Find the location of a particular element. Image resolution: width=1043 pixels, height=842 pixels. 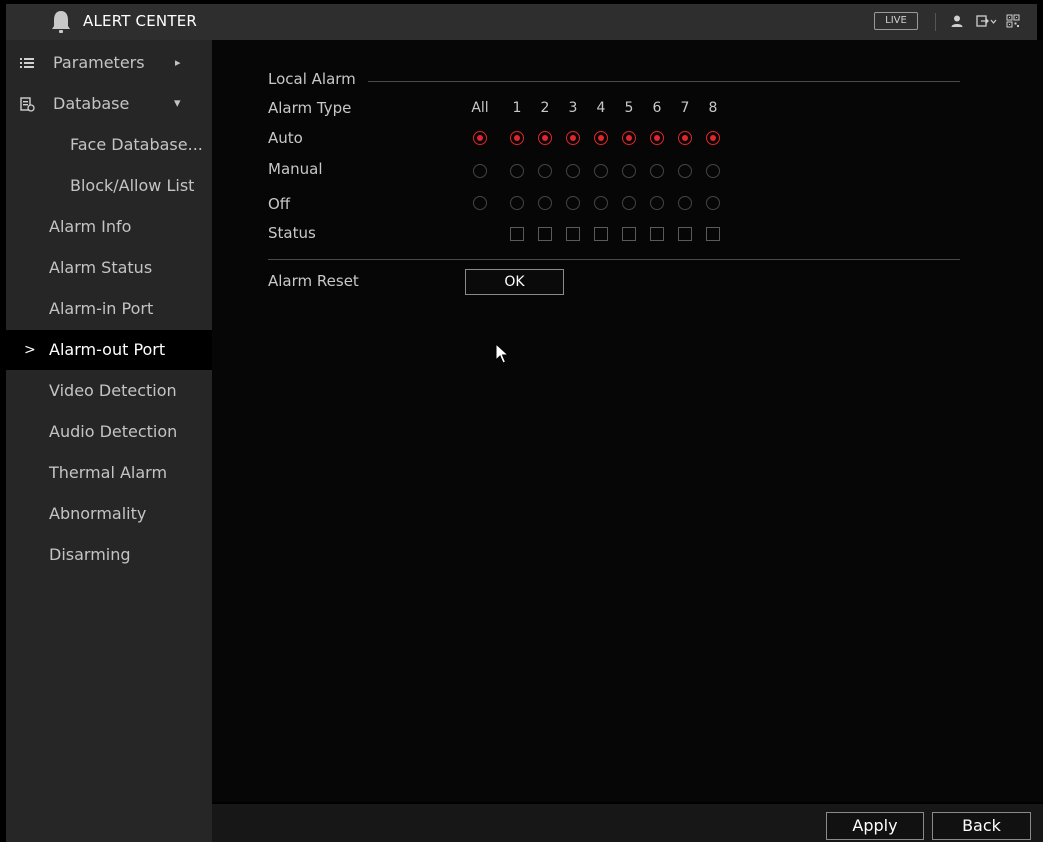

user-icon is located at coordinates (957, 21).